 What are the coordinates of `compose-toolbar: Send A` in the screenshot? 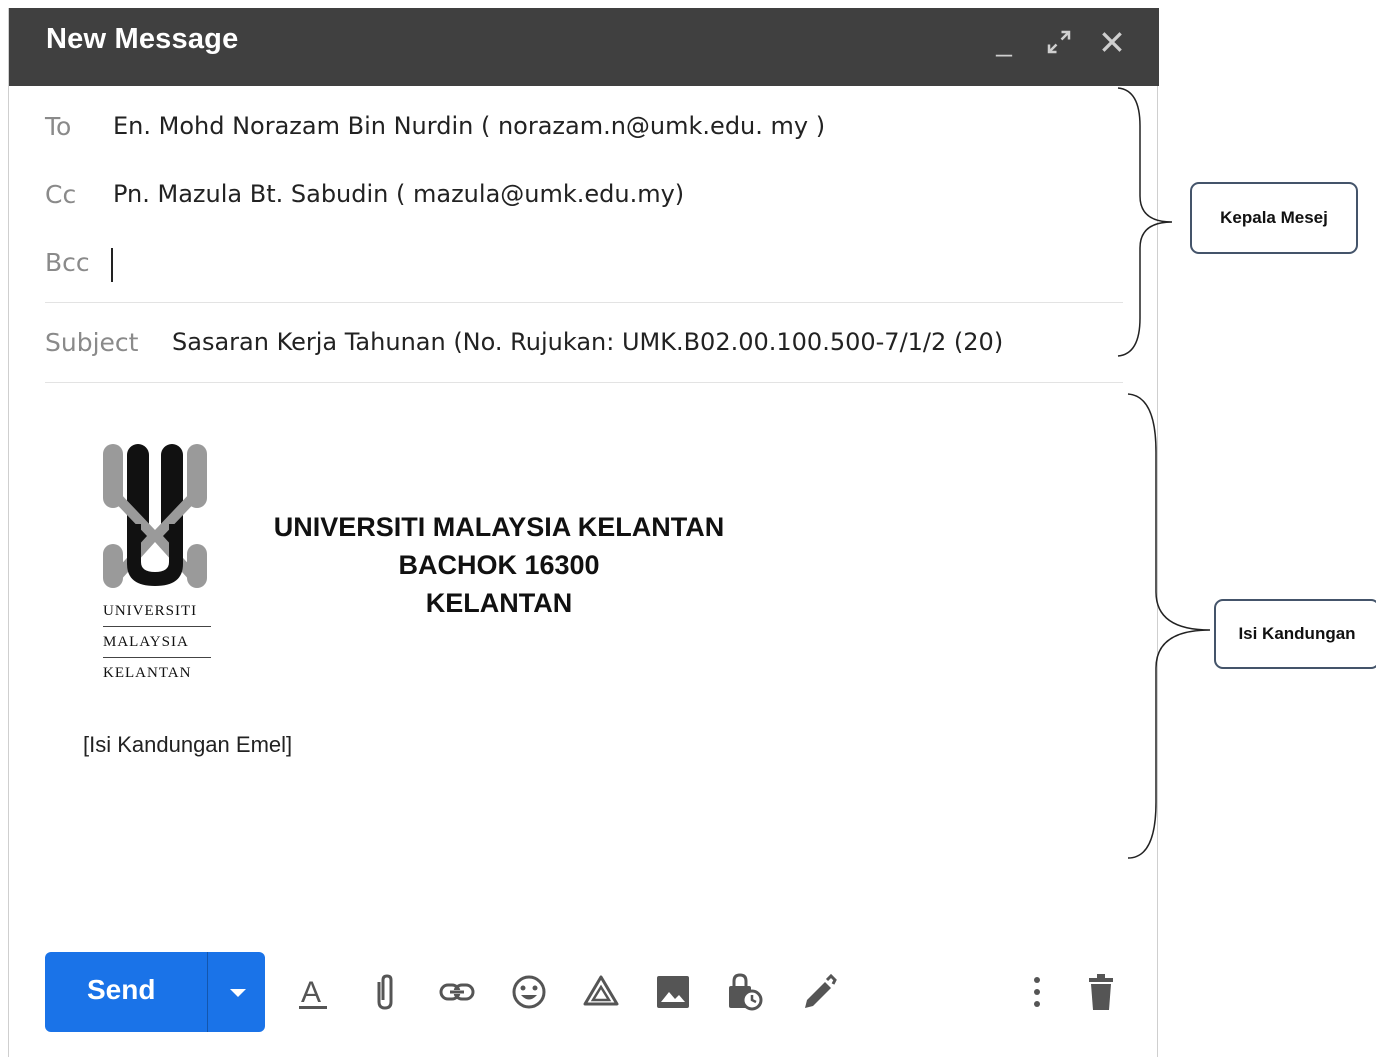 It's located at (584, 993).